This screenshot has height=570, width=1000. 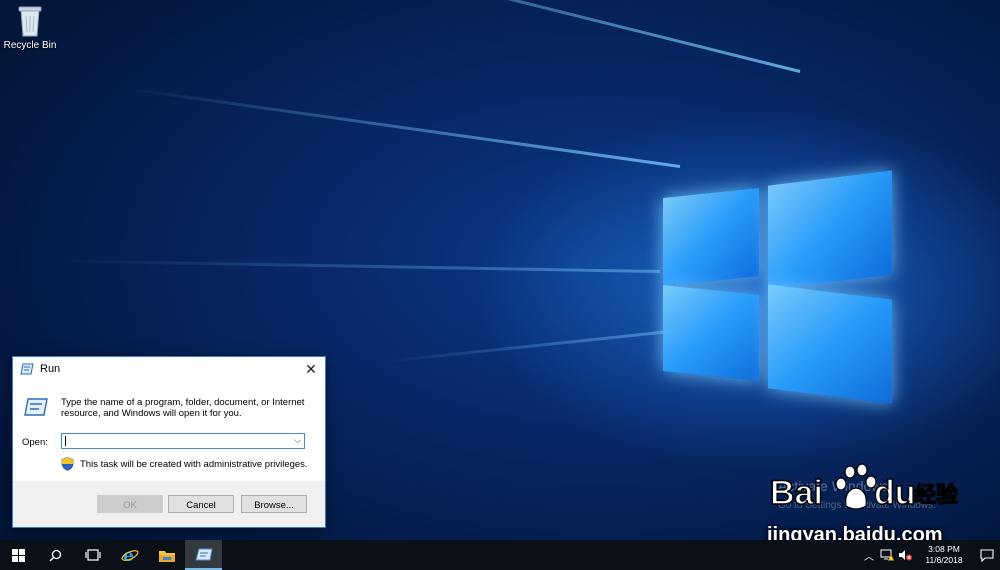 I want to click on close-button: ✕, so click(x=311, y=369).